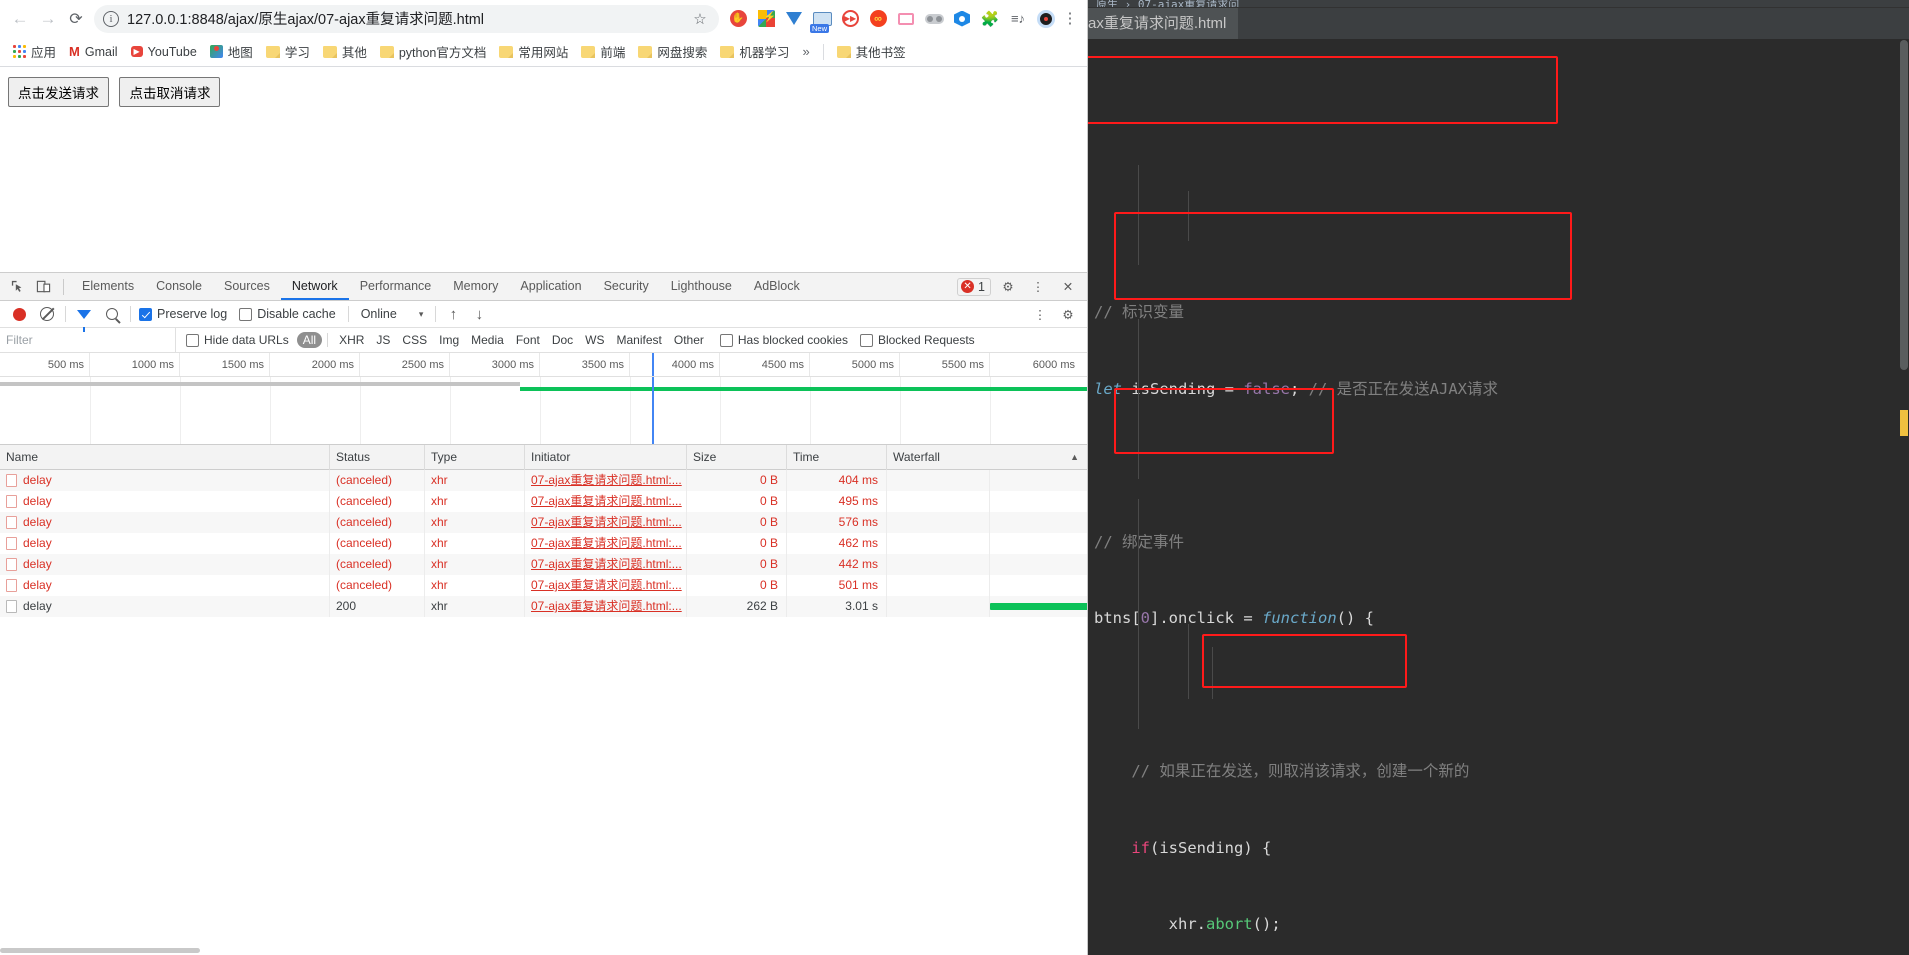 Image resolution: width=1909 pixels, height=955 pixels. I want to click on type-filter-media: Media, so click(487, 340).